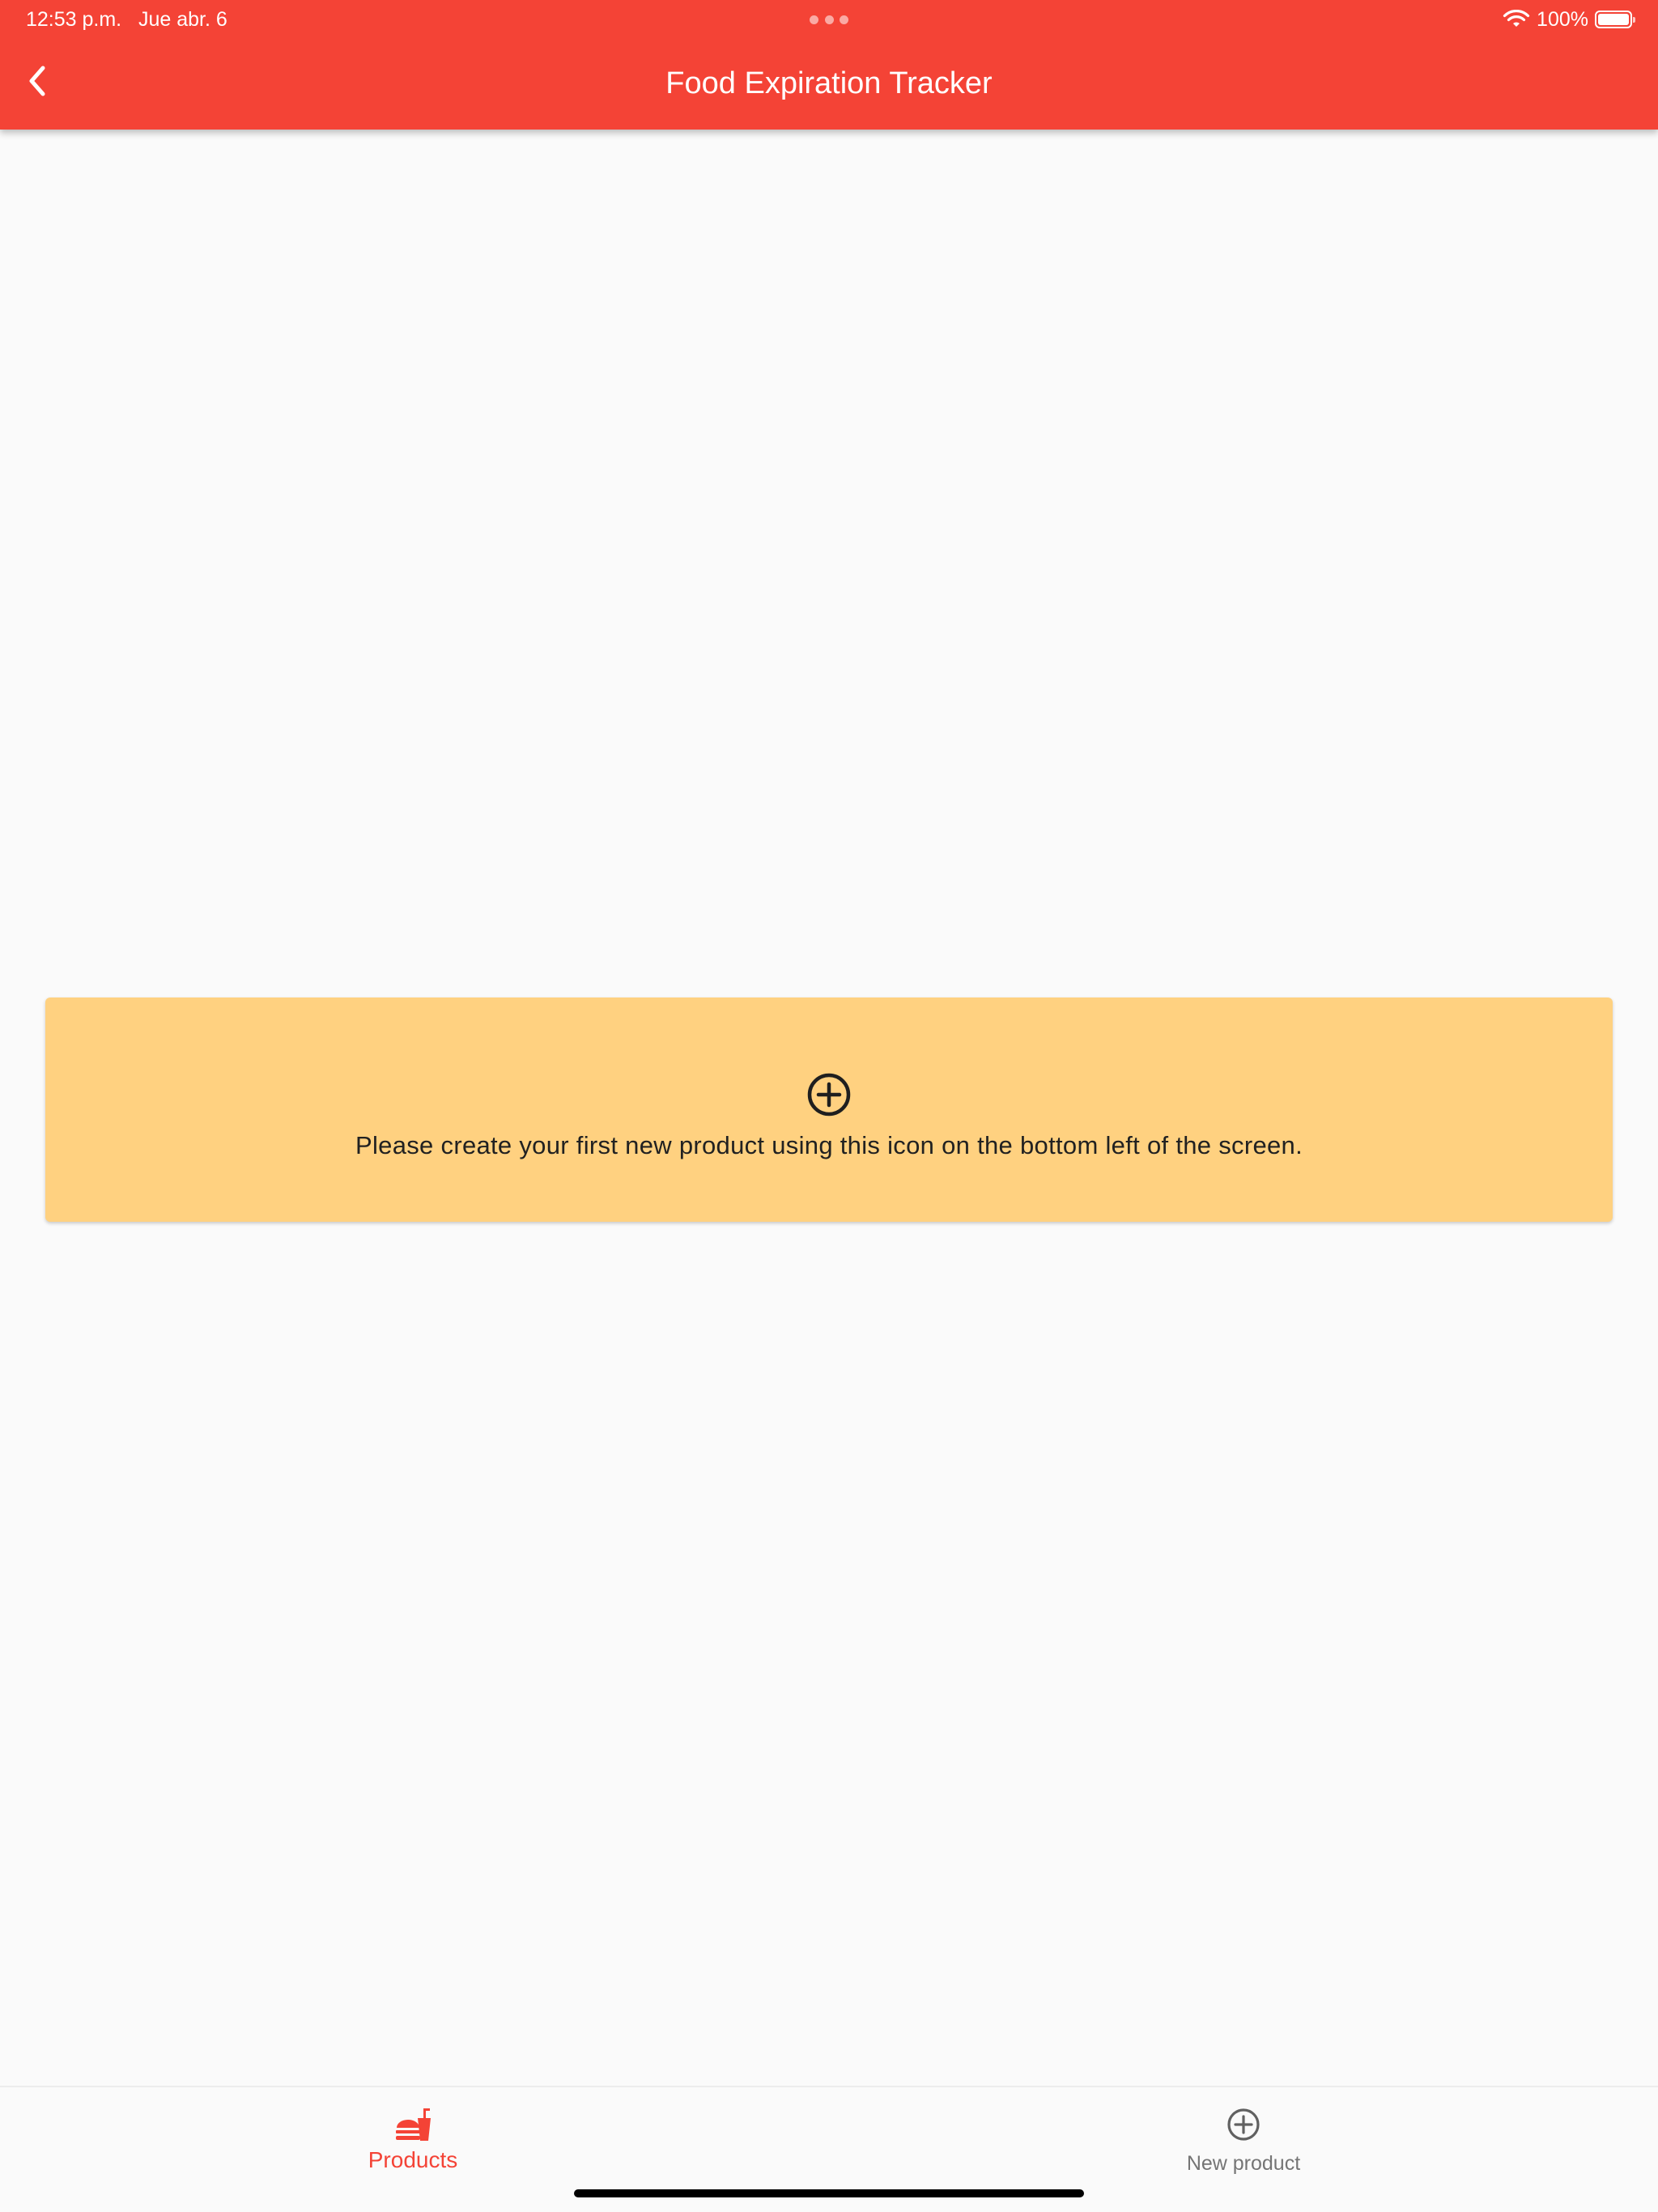  What do you see at coordinates (126, 19) in the screenshot?
I see `status-time: 12:53 p.m. Jue abr. 6` at bounding box center [126, 19].